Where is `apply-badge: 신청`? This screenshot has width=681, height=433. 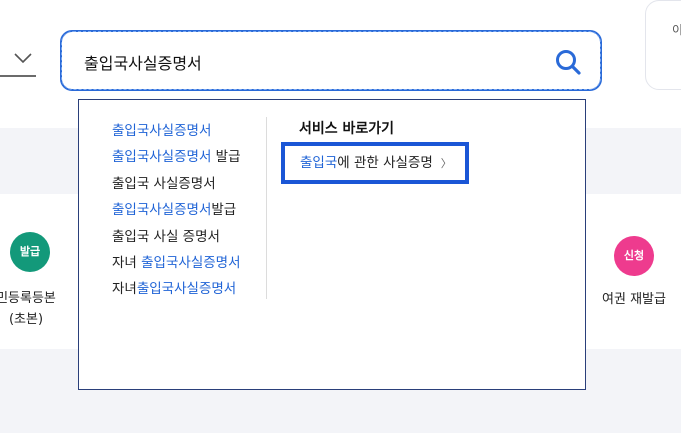 apply-badge: 신청 is located at coordinates (634, 256).